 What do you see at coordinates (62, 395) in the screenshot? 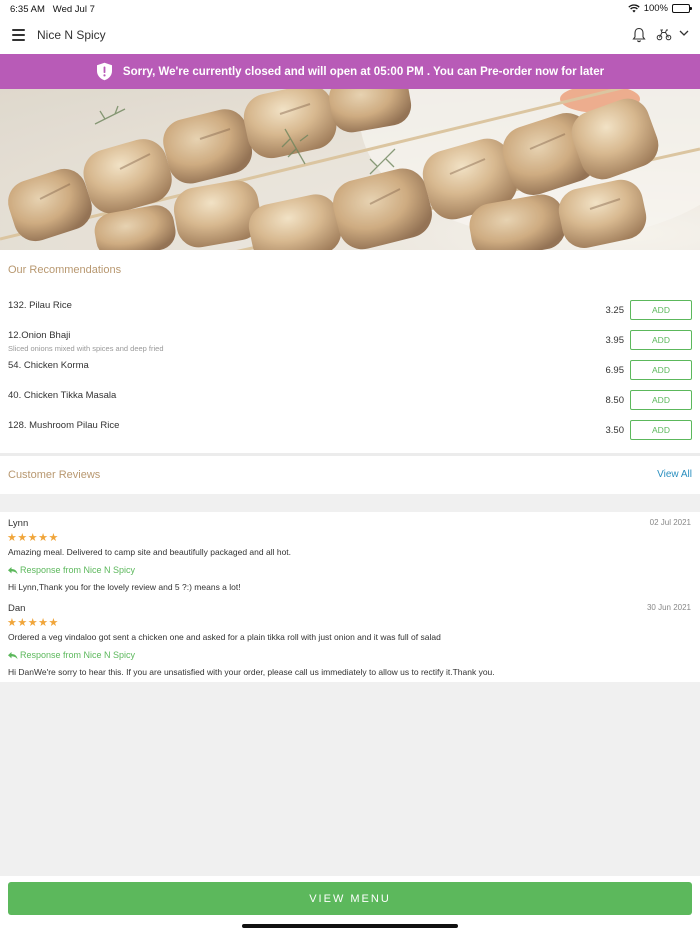
I see `menu-item-name: 40. Chicken Tikka Masala` at bounding box center [62, 395].